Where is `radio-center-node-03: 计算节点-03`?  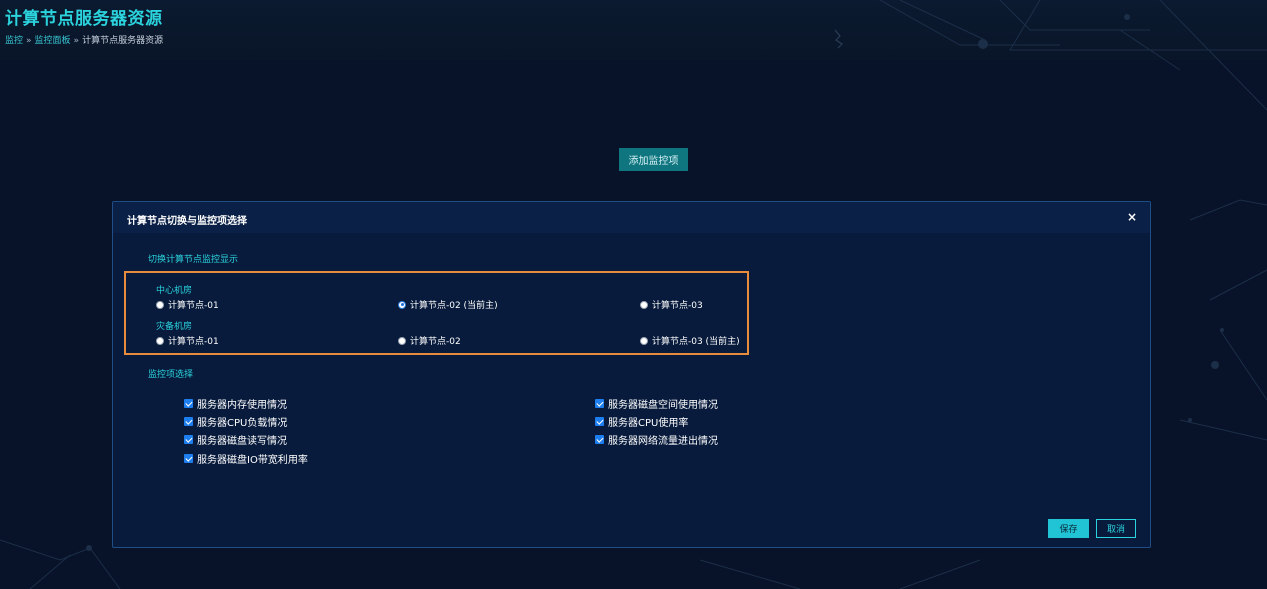
radio-center-node-03: 计算节点-03 is located at coordinates (671, 304).